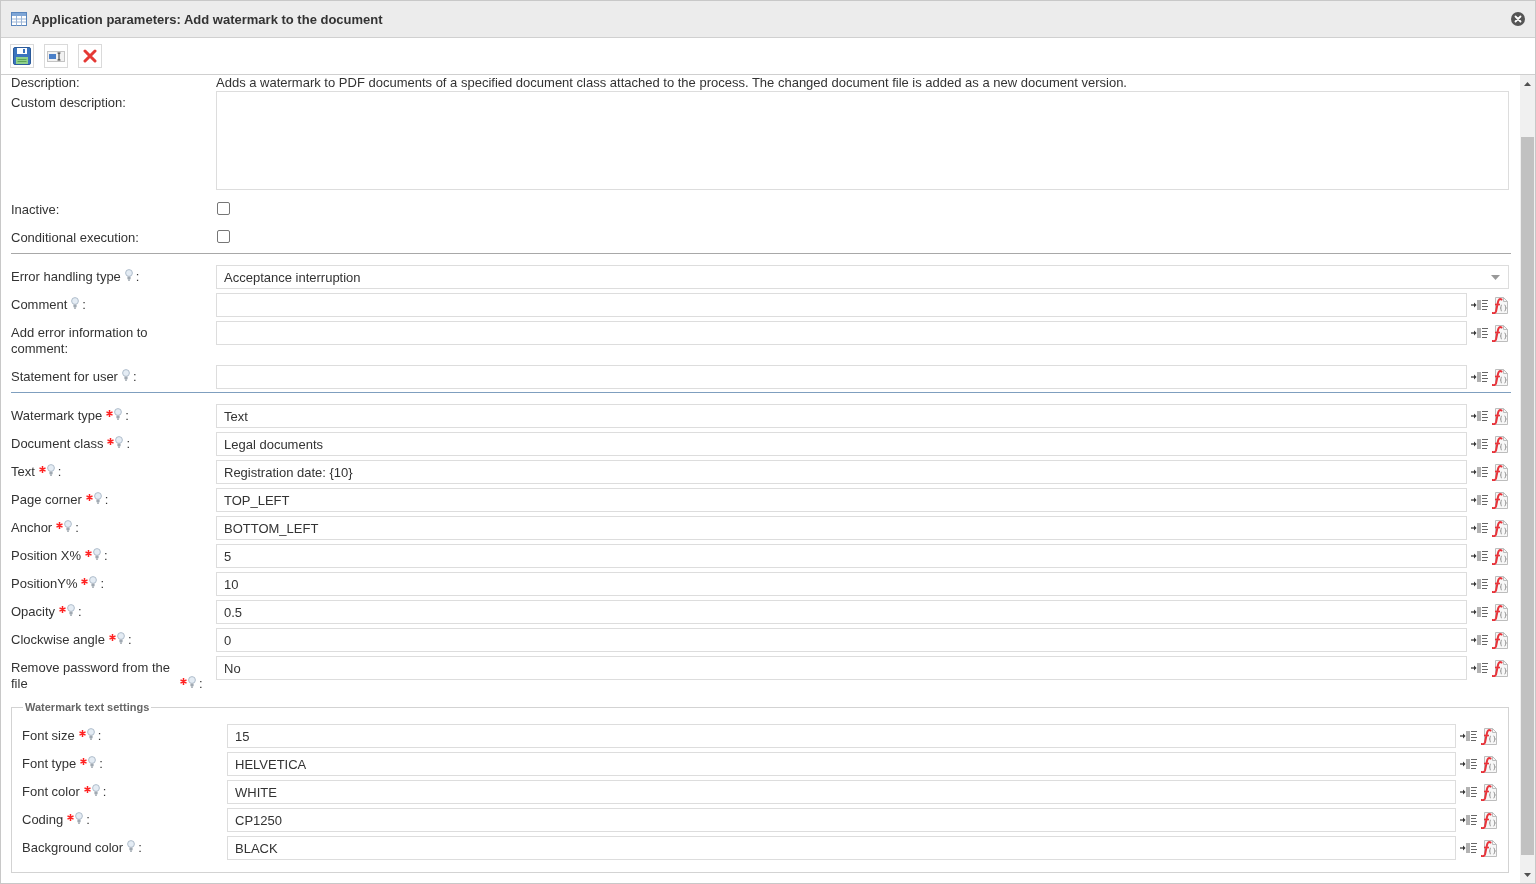  What do you see at coordinates (1527, 875) in the screenshot?
I see `scroll-down-arrow-icon` at bounding box center [1527, 875].